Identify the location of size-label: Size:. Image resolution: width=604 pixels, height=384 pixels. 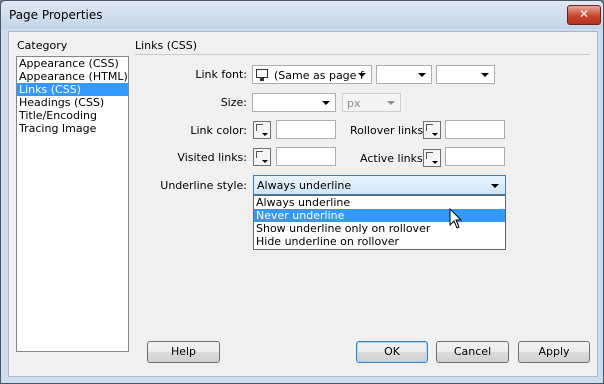
(233, 102).